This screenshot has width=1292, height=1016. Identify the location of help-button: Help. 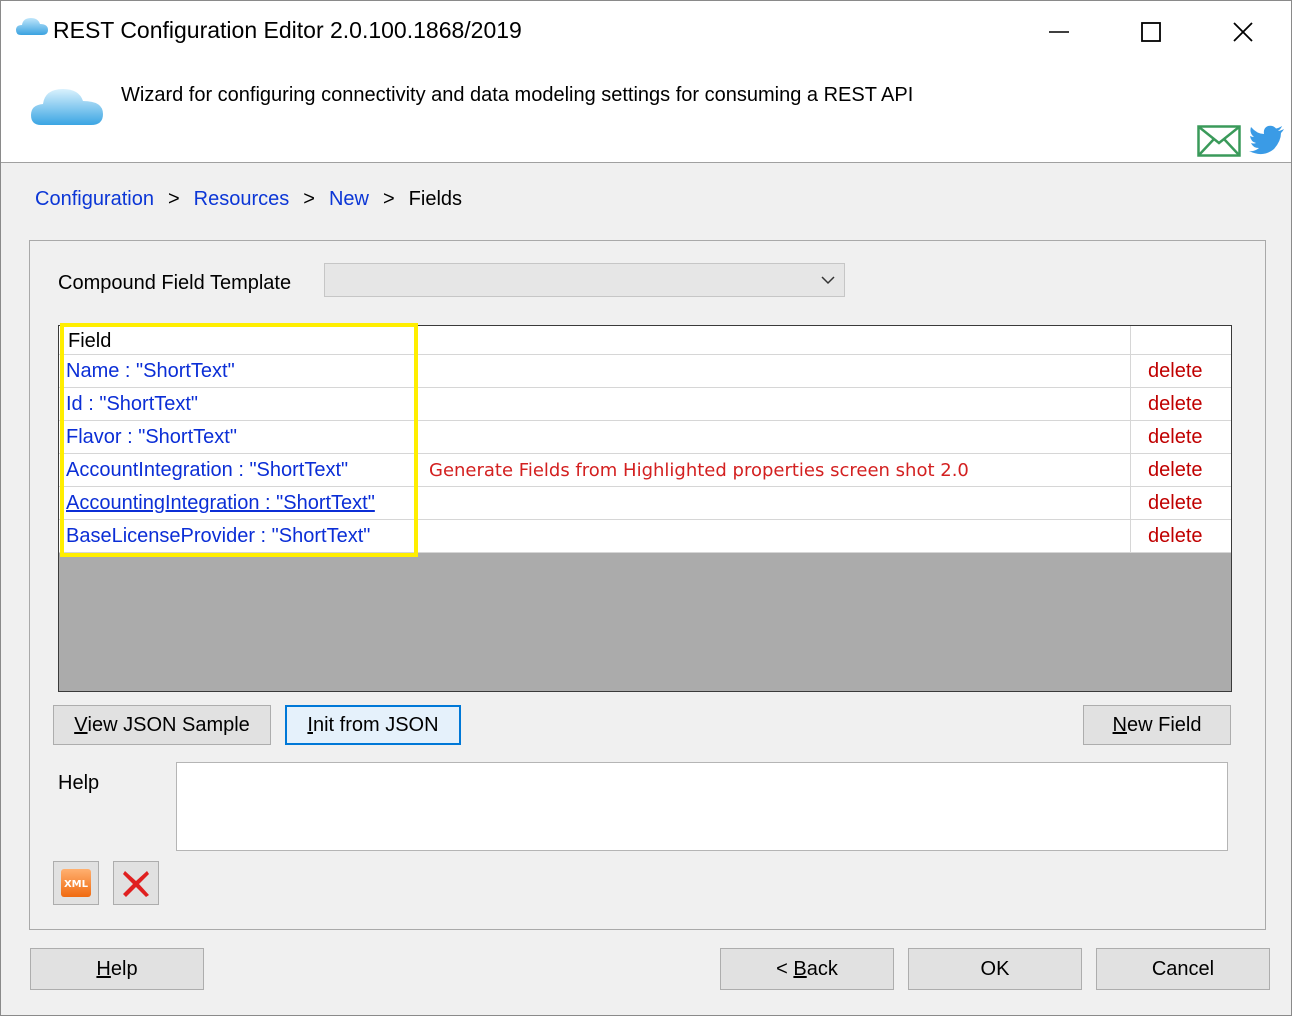
(117, 969).